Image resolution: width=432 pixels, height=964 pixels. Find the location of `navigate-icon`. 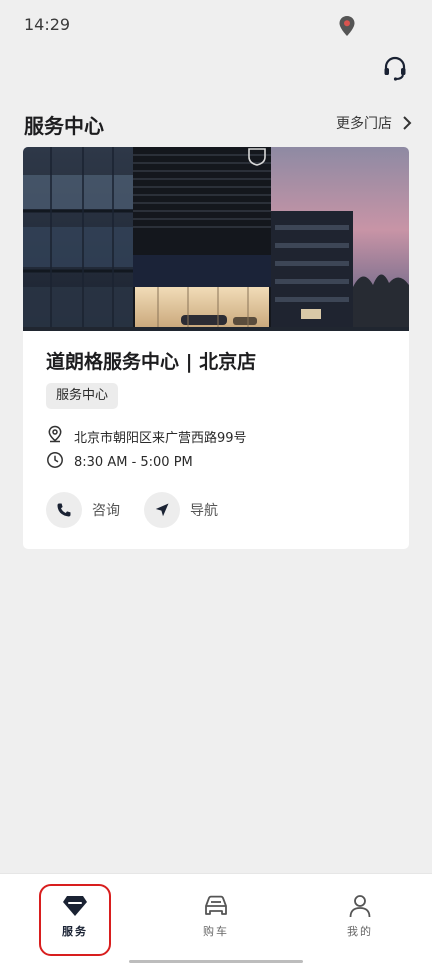

navigate-icon is located at coordinates (162, 510).